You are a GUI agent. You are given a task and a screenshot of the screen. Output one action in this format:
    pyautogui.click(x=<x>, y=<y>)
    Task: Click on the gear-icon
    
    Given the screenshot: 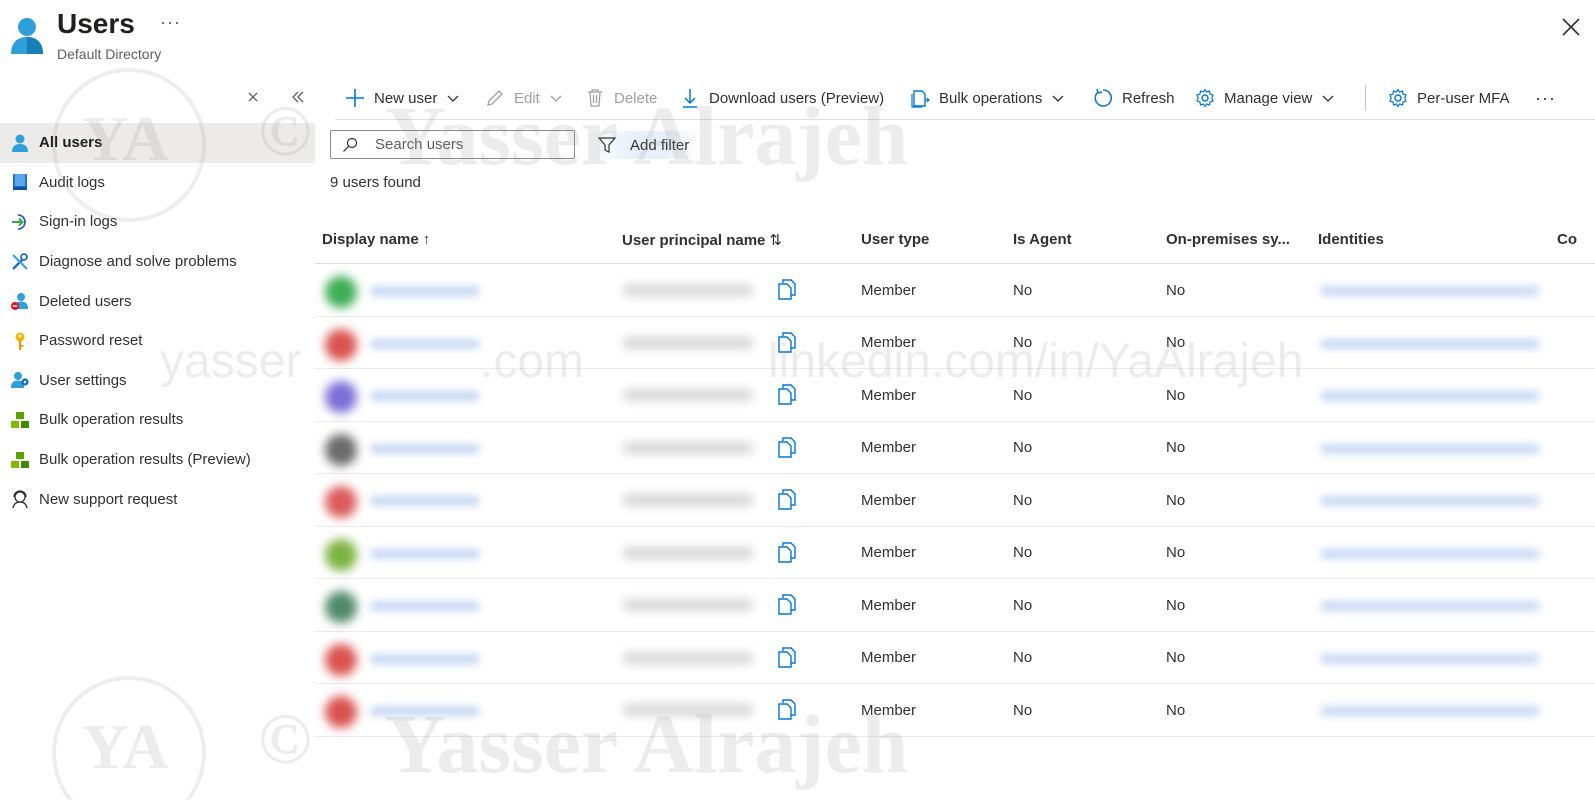 What is the action you would take?
    pyautogui.click(x=1205, y=98)
    